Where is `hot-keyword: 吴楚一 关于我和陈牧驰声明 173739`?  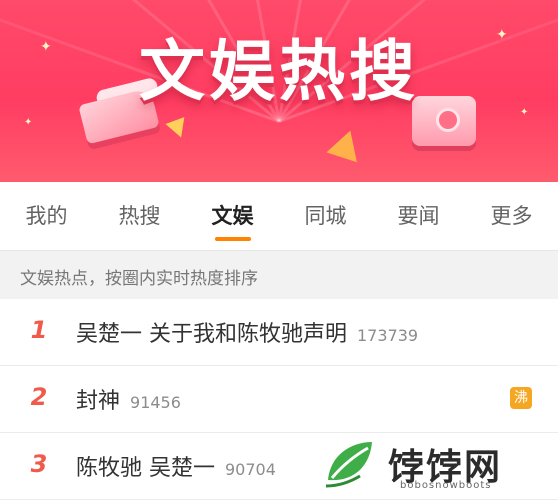 hot-keyword: 吴楚一 关于我和陈牧驰声明 173739 is located at coordinates (247, 332).